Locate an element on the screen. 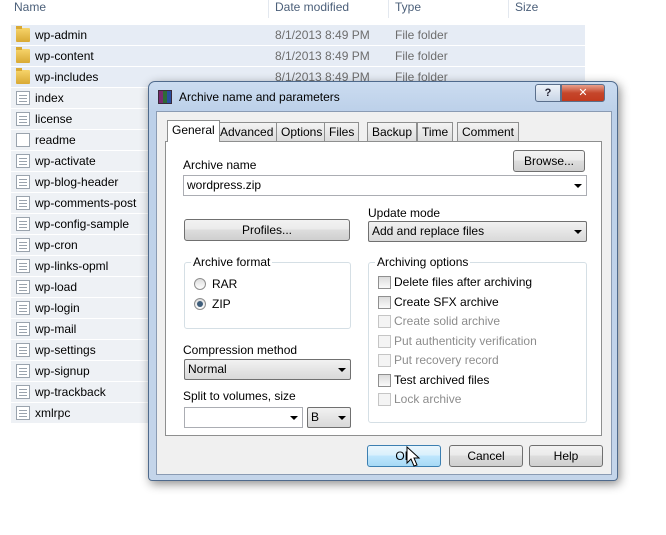  titlebar-help-button: ? is located at coordinates (548, 93).